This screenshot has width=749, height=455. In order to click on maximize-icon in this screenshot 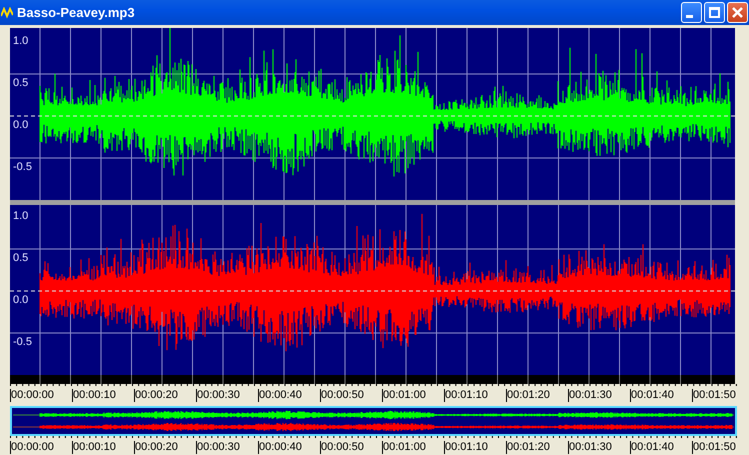, I will do `click(714, 12)`.